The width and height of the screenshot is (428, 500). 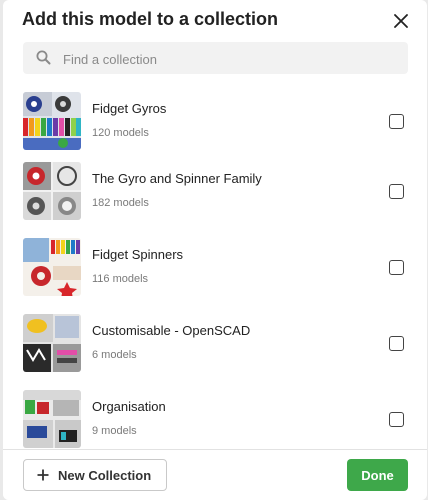 I want to click on collection-item: Organisation 9 models, so click(x=215, y=424).